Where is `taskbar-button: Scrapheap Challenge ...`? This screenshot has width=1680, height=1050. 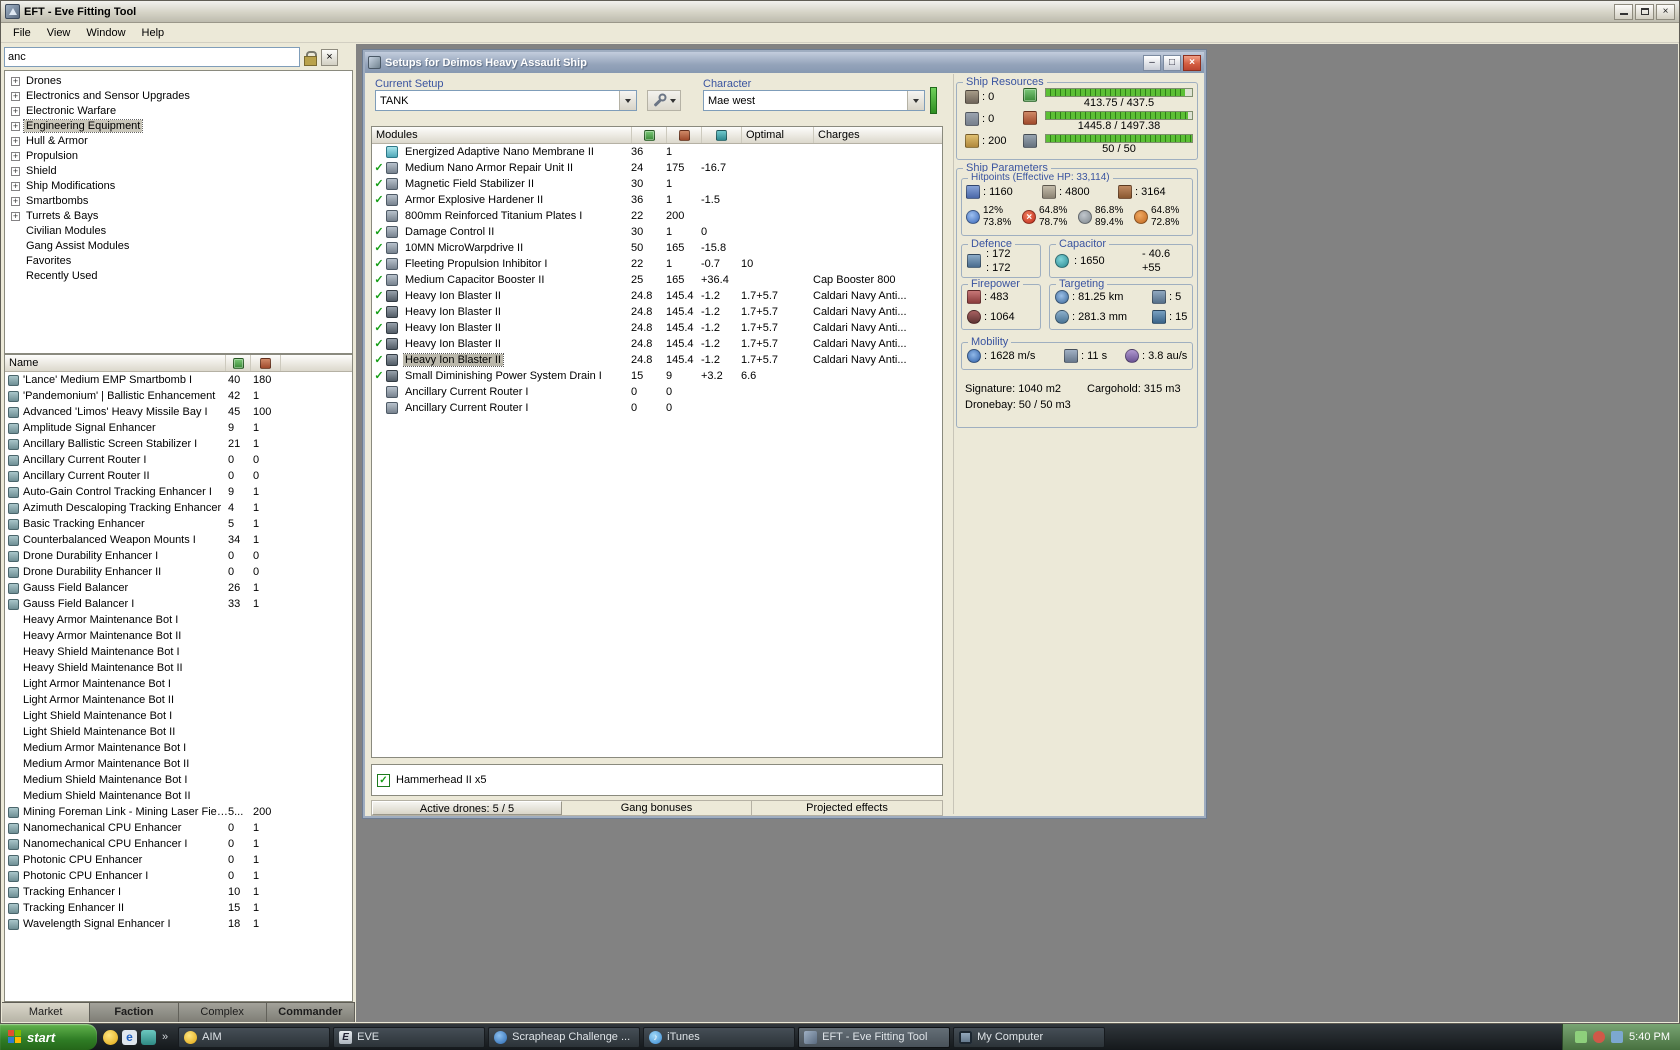 taskbar-button: Scrapheap Challenge ... is located at coordinates (564, 1037).